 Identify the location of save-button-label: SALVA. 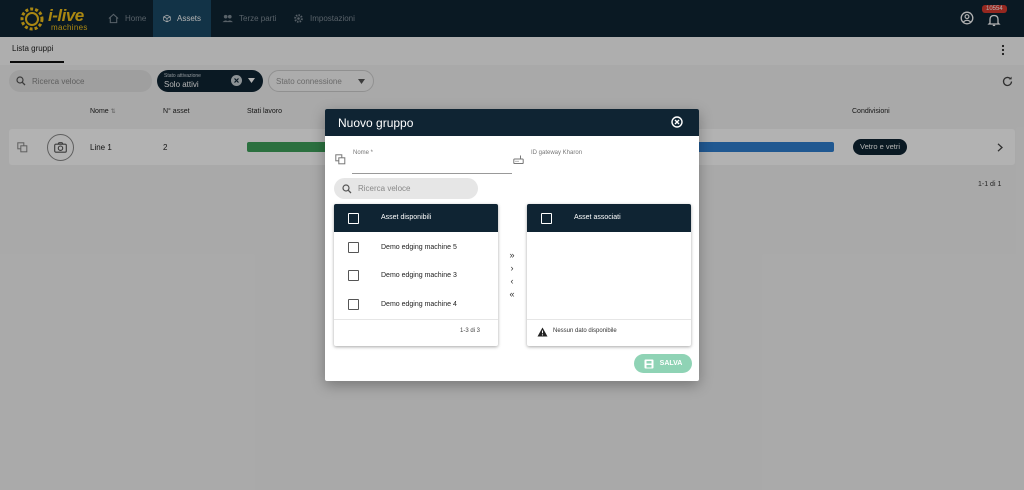
(671, 363).